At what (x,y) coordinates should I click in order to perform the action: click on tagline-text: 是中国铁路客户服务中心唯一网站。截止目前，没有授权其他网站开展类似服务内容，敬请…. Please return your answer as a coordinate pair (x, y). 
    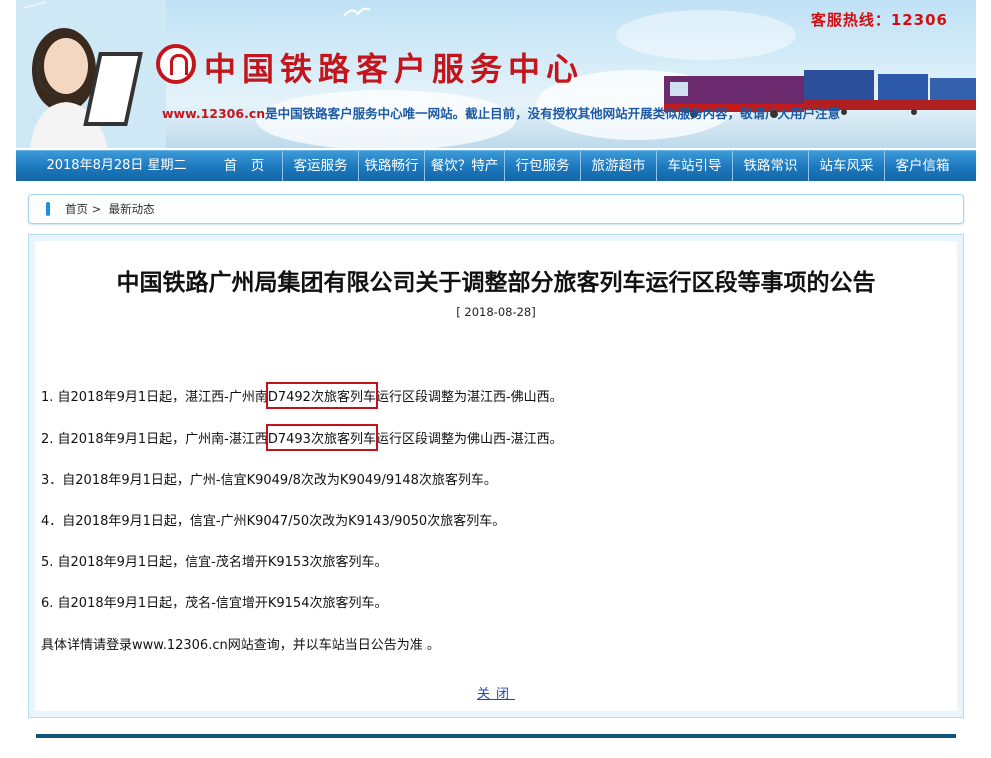
    Looking at the image, I should click on (553, 113).